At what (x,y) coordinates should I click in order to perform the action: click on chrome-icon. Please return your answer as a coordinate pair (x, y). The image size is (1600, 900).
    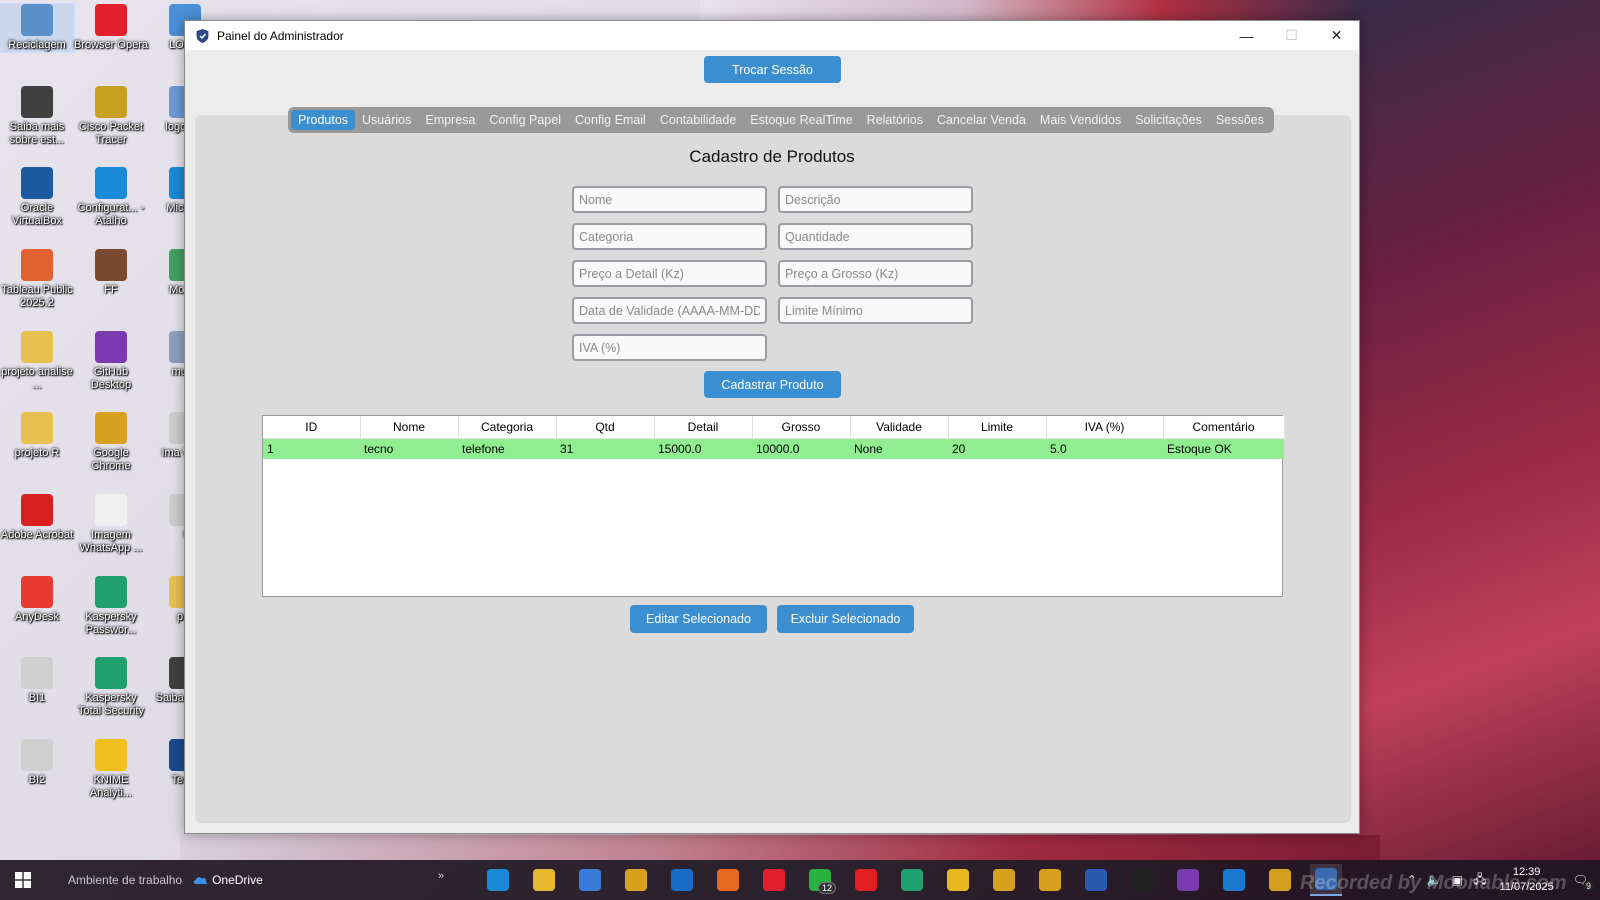
    Looking at the image, I should click on (1004, 880).